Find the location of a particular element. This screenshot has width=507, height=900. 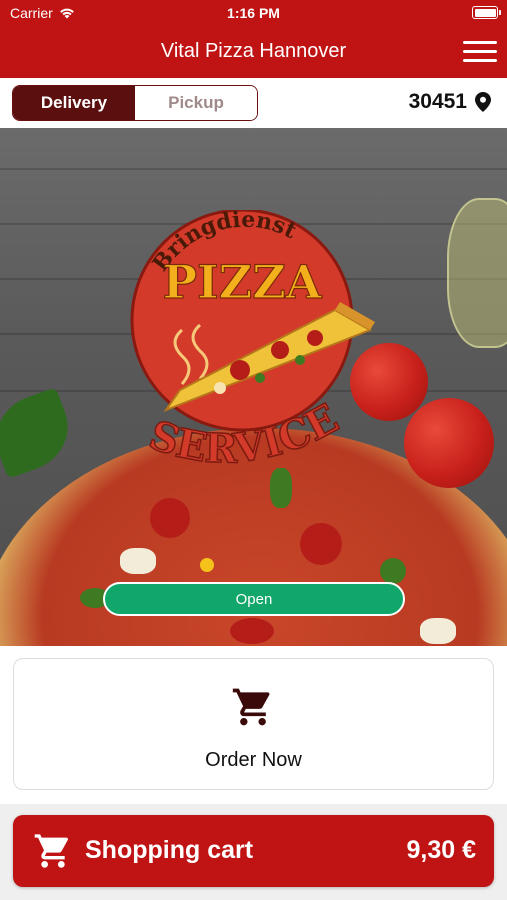

zip-code: 30451 is located at coordinates (437, 101).